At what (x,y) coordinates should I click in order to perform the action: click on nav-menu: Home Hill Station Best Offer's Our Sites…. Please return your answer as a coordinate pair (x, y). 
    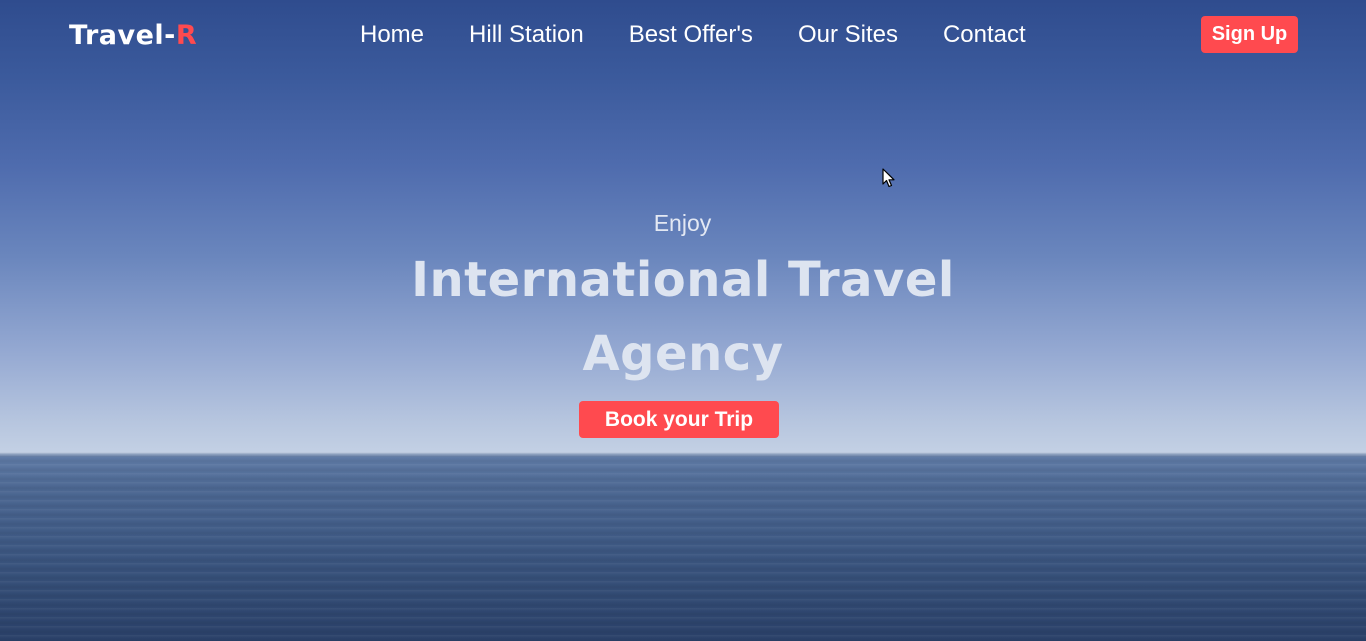
    Looking at the image, I should click on (693, 35).